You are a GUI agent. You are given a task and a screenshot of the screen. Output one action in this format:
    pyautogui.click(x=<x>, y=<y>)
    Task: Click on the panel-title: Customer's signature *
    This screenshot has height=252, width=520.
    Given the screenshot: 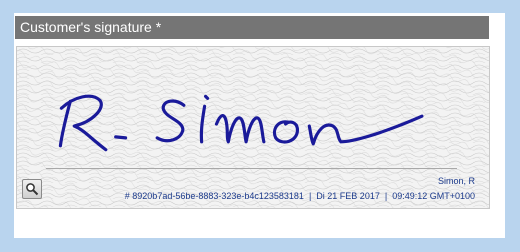 What is the action you would take?
    pyautogui.click(x=252, y=27)
    